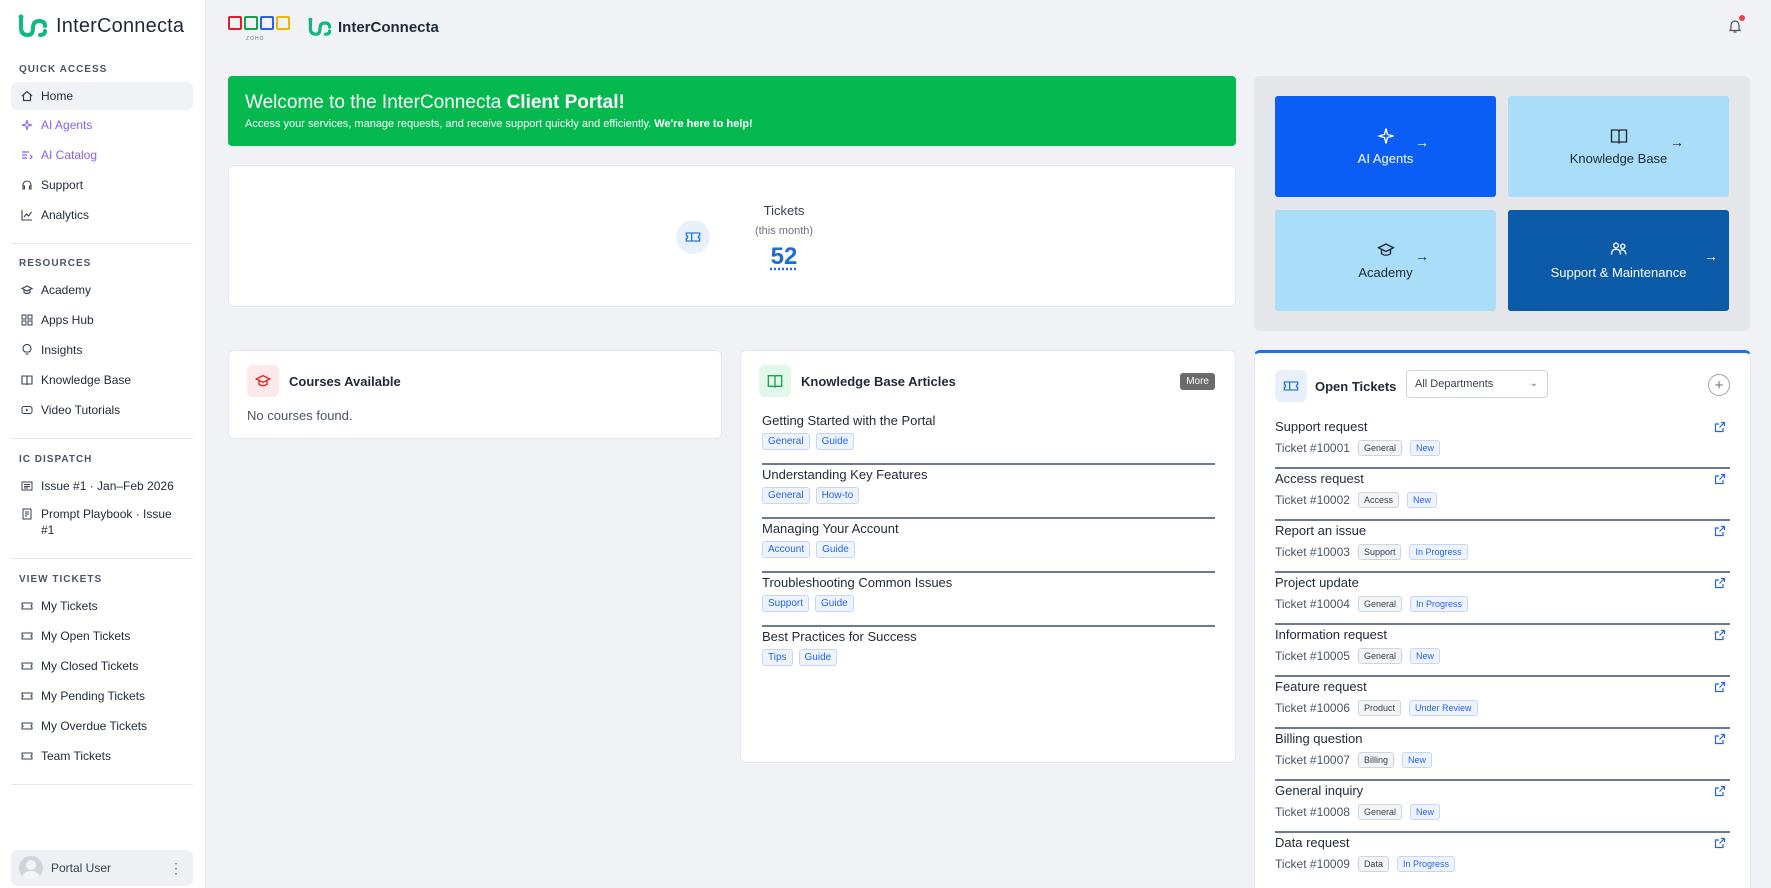 The height and width of the screenshot is (888, 1771). I want to click on sidebar-item-knowledge-base: Knowledge Base, so click(102, 380).